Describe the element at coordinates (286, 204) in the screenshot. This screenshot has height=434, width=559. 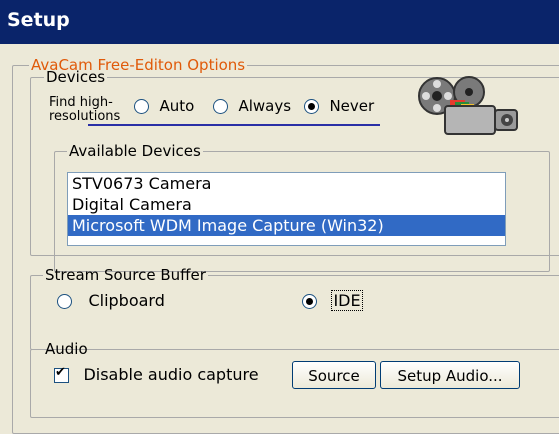
I see `list-item: Digital Camera` at that location.